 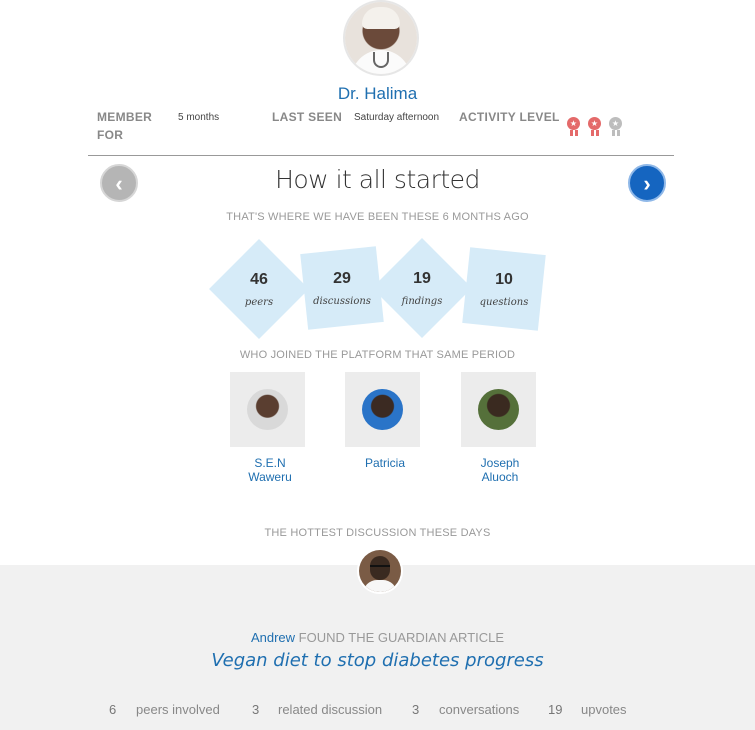 I want to click on stat-tile-peers: 46 peers, so click(x=259, y=289).